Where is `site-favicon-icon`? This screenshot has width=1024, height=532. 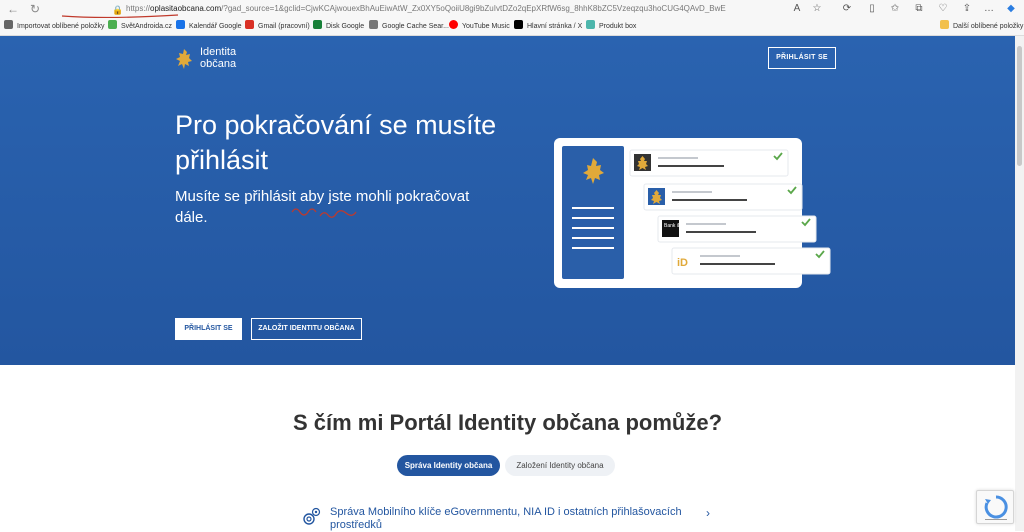 site-favicon-icon is located at coordinates (112, 24).